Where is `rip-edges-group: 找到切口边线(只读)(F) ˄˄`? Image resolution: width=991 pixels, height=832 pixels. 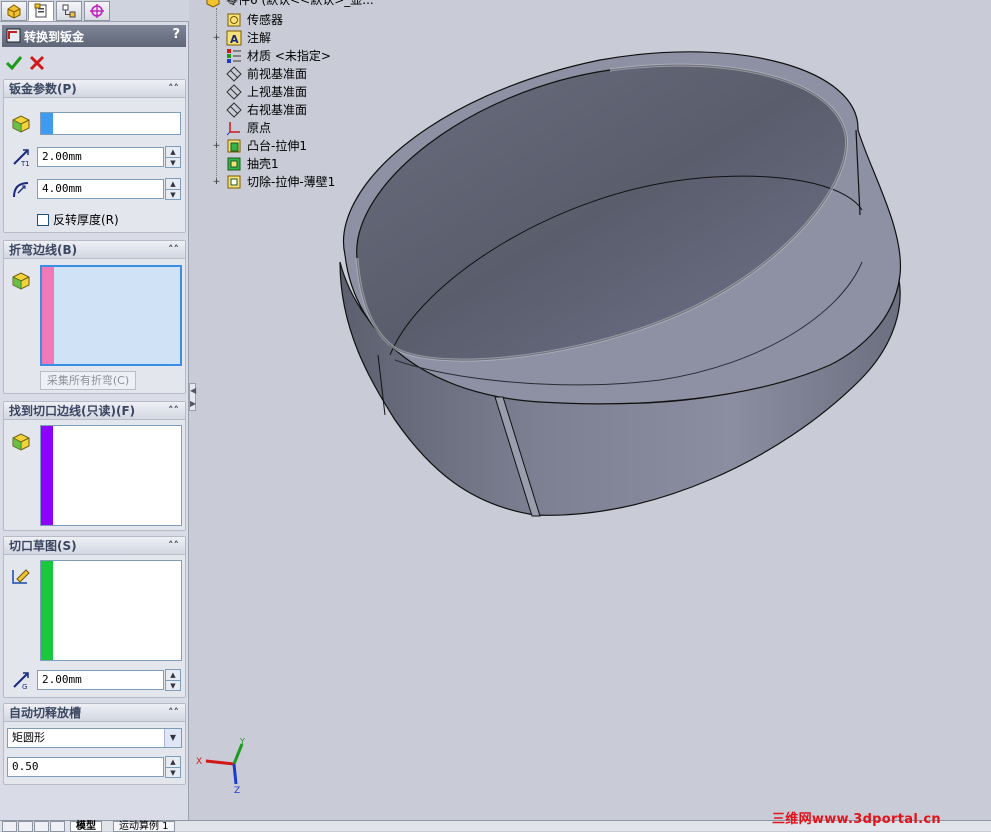
rip-edges-group: 找到切口边线(只读)(F) ˄˄ is located at coordinates (94, 466).